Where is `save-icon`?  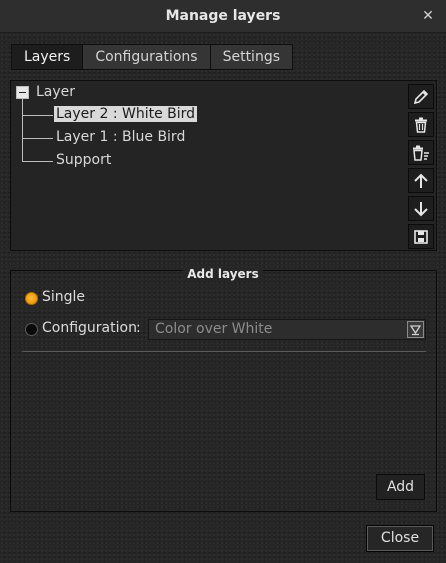
save-icon is located at coordinates (421, 236).